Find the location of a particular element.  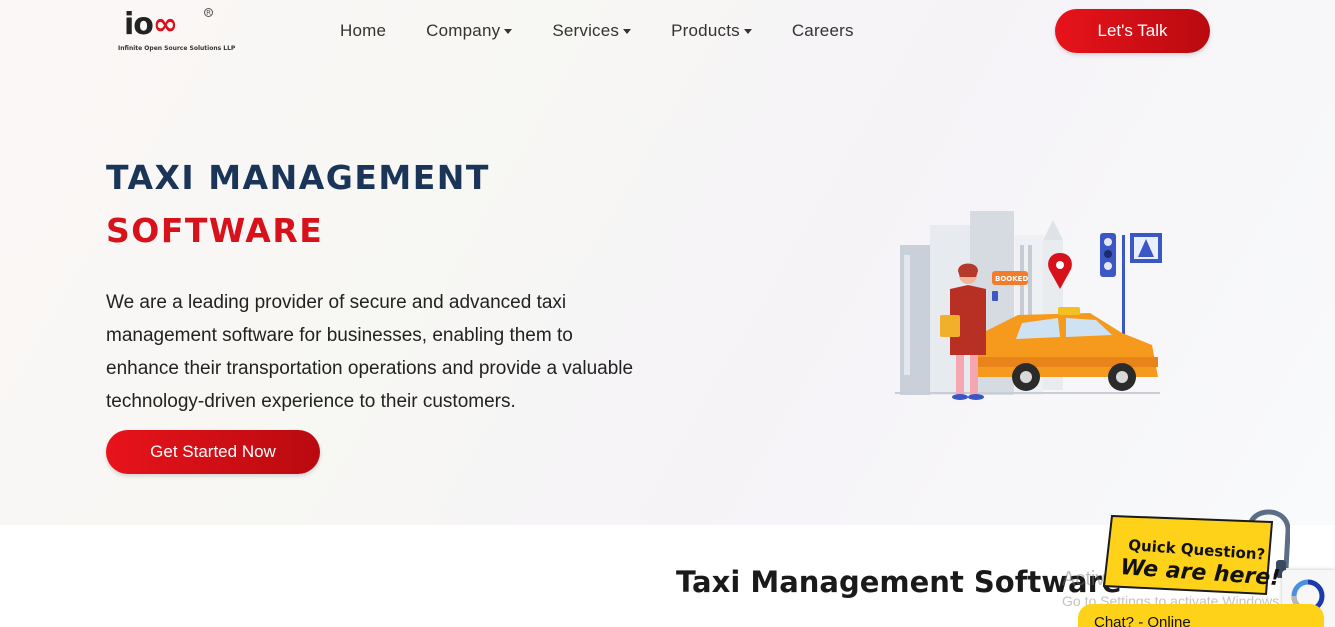

lets-talk-button: Let's Talk is located at coordinates (1132, 31).